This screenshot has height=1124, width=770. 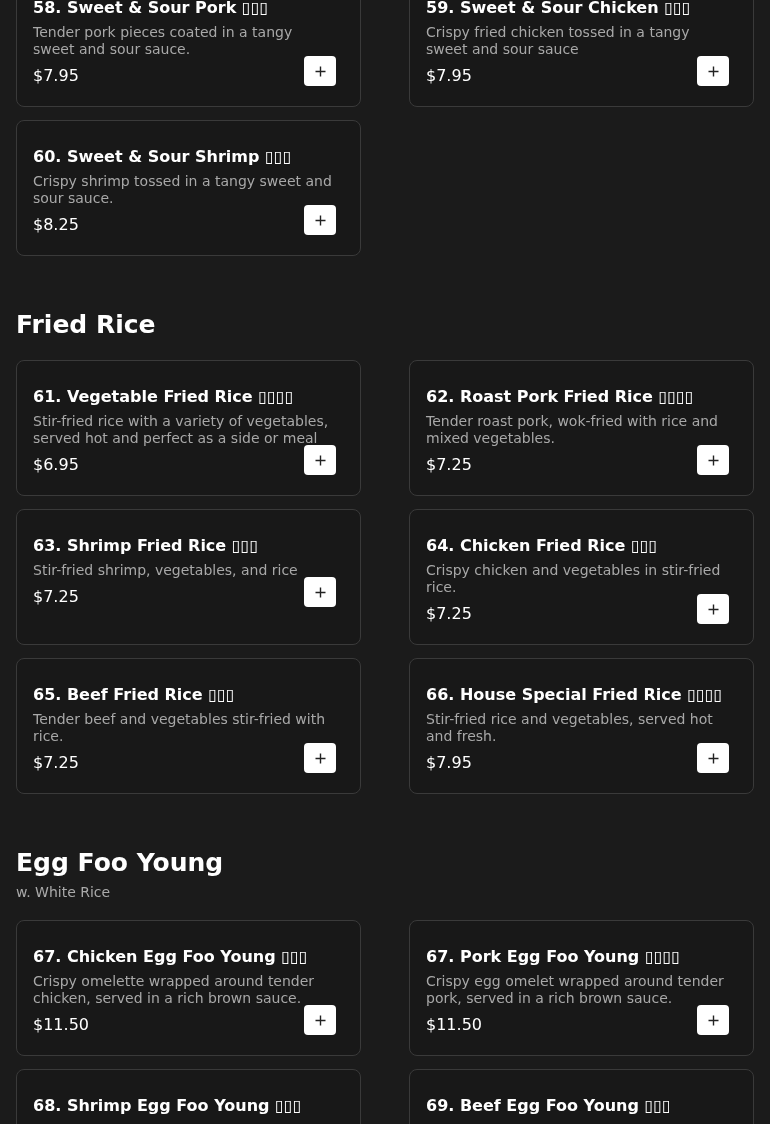 I want to click on item-title: 60. Sweet & Sour Shrimp ▯▯▯, so click(x=163, y=157).